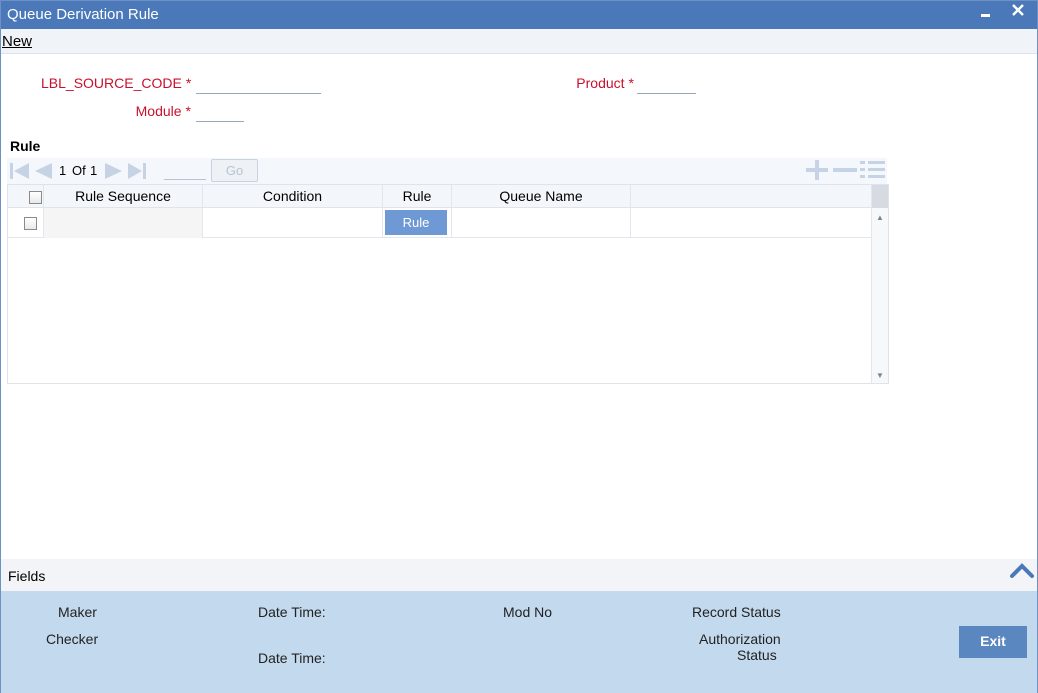 The height and width of the screenshot is (693, 1038). Describe the element at coordinates (519, 41) in the screenshot. I see `menu-bar: New` at that location.